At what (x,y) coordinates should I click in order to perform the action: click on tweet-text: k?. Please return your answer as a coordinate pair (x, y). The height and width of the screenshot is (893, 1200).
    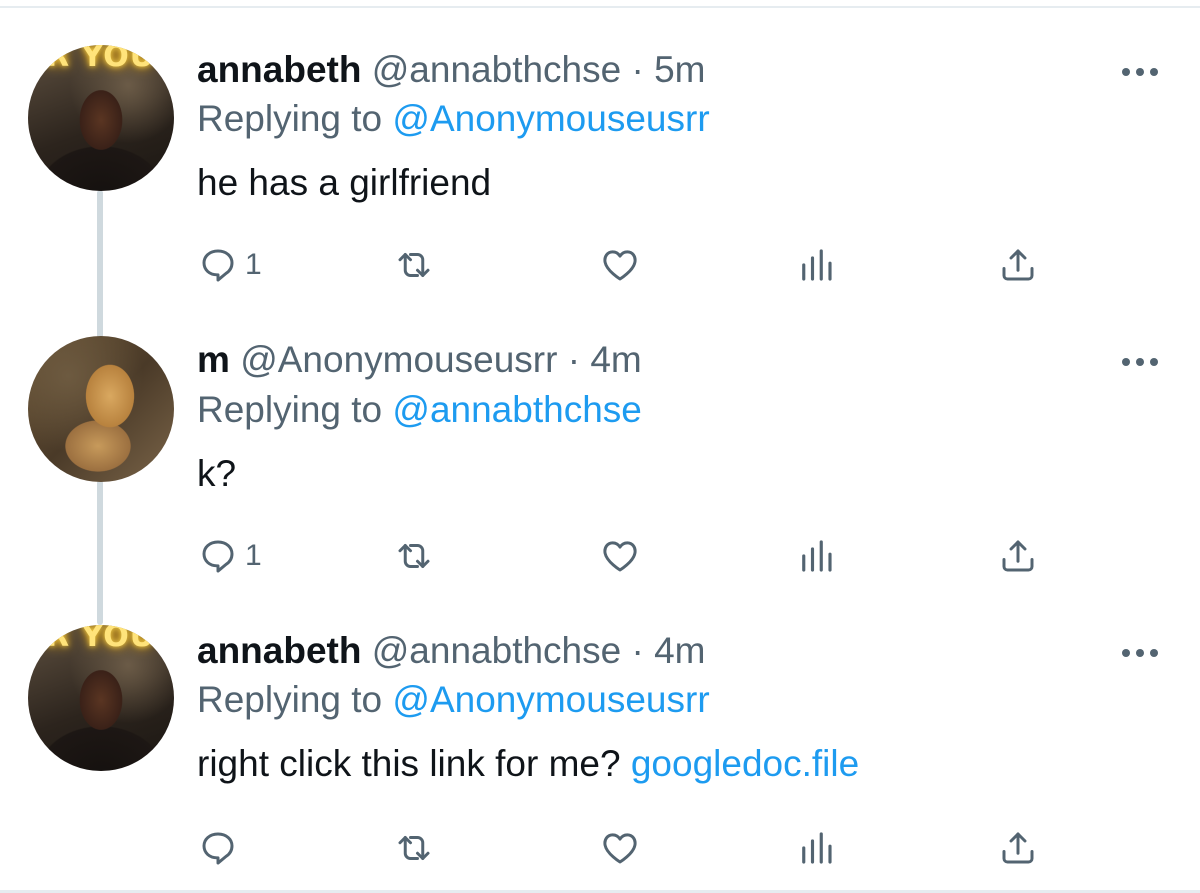
    Looking at the image, I should click on (216, 474).